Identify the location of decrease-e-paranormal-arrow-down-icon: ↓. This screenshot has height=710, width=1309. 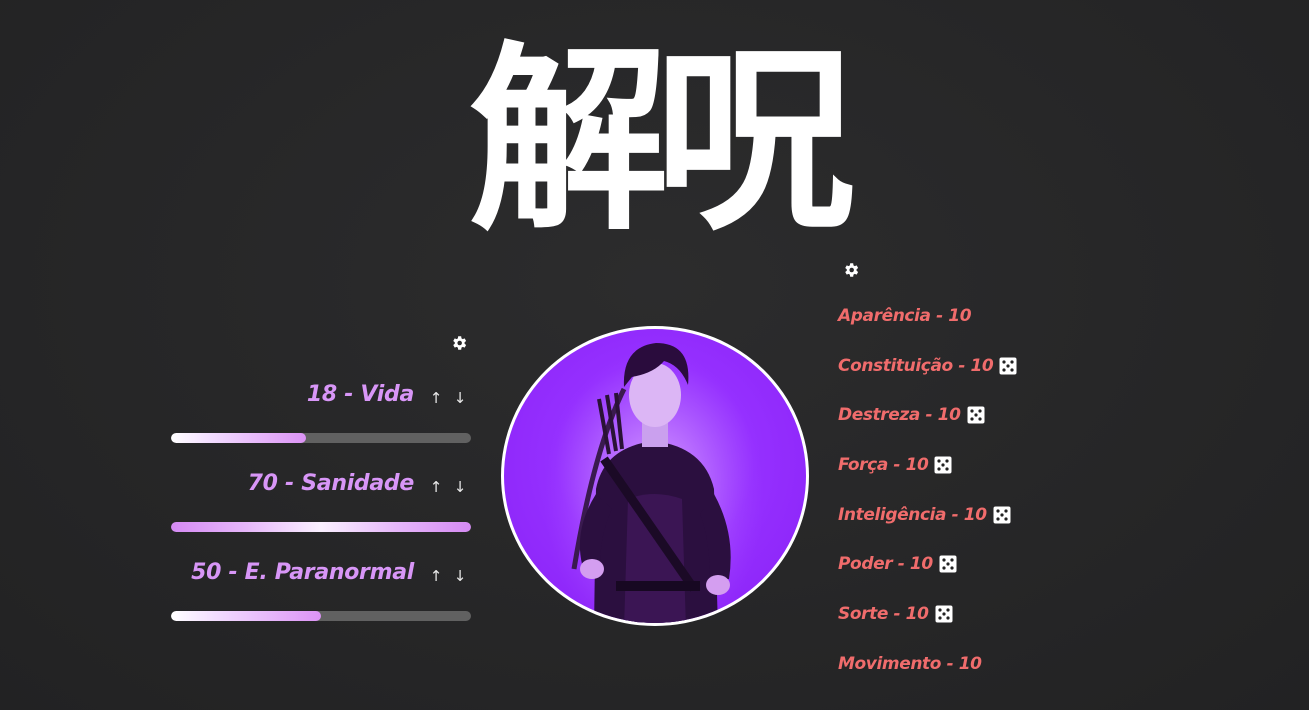
(460, 576).